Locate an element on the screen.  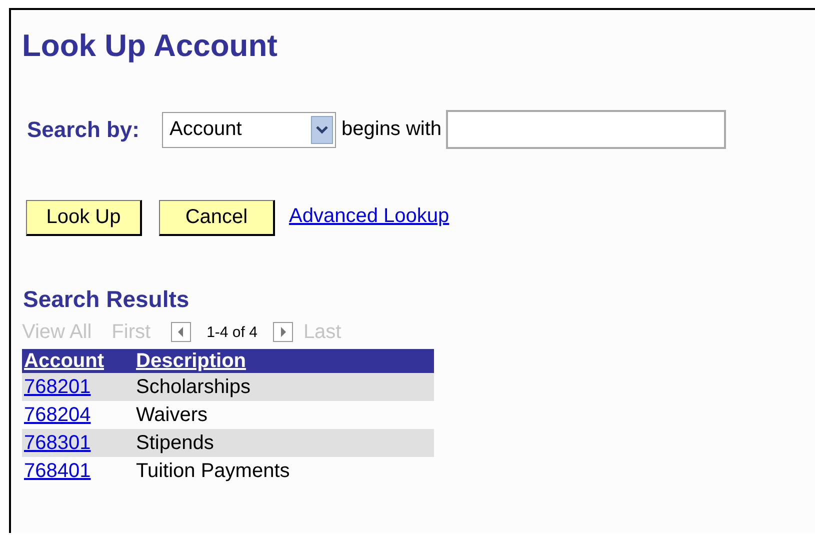
table-cell: Scholarships is located at coordinates (193, 387).